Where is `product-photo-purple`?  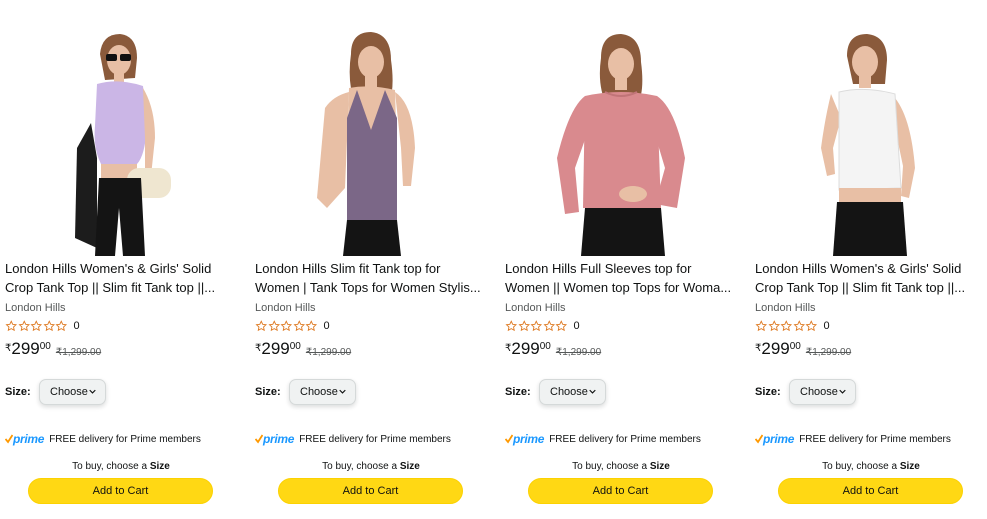 product-photo-purple is located at coordinates (371, 132).